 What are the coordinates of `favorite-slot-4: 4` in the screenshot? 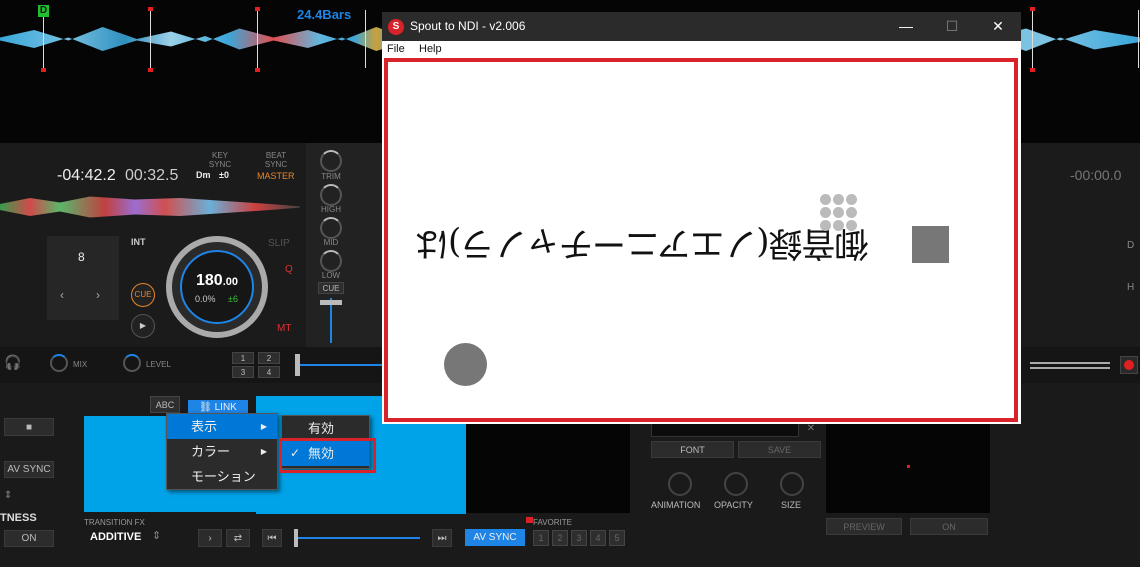 It's located at (598, 538).